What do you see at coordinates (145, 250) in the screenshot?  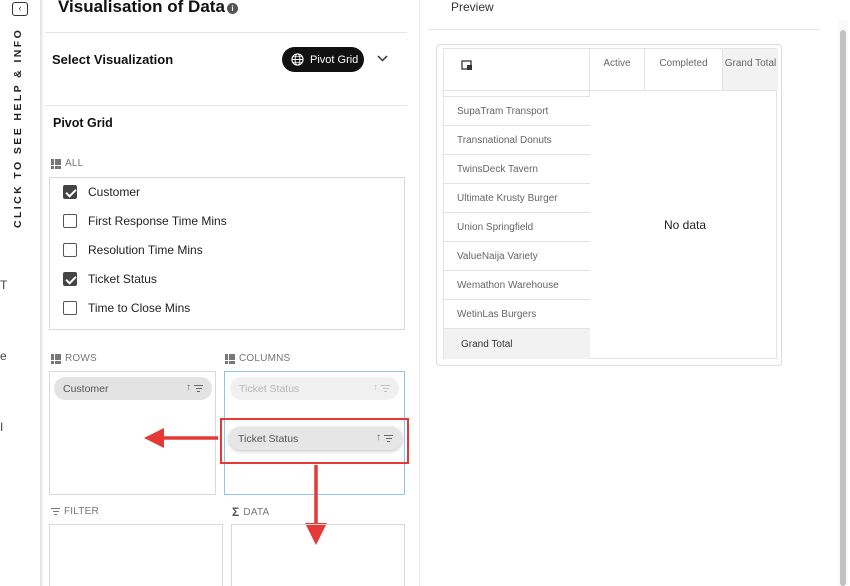 I see `field-label: Resolution Time Mins` at bounding box center [145, 250].